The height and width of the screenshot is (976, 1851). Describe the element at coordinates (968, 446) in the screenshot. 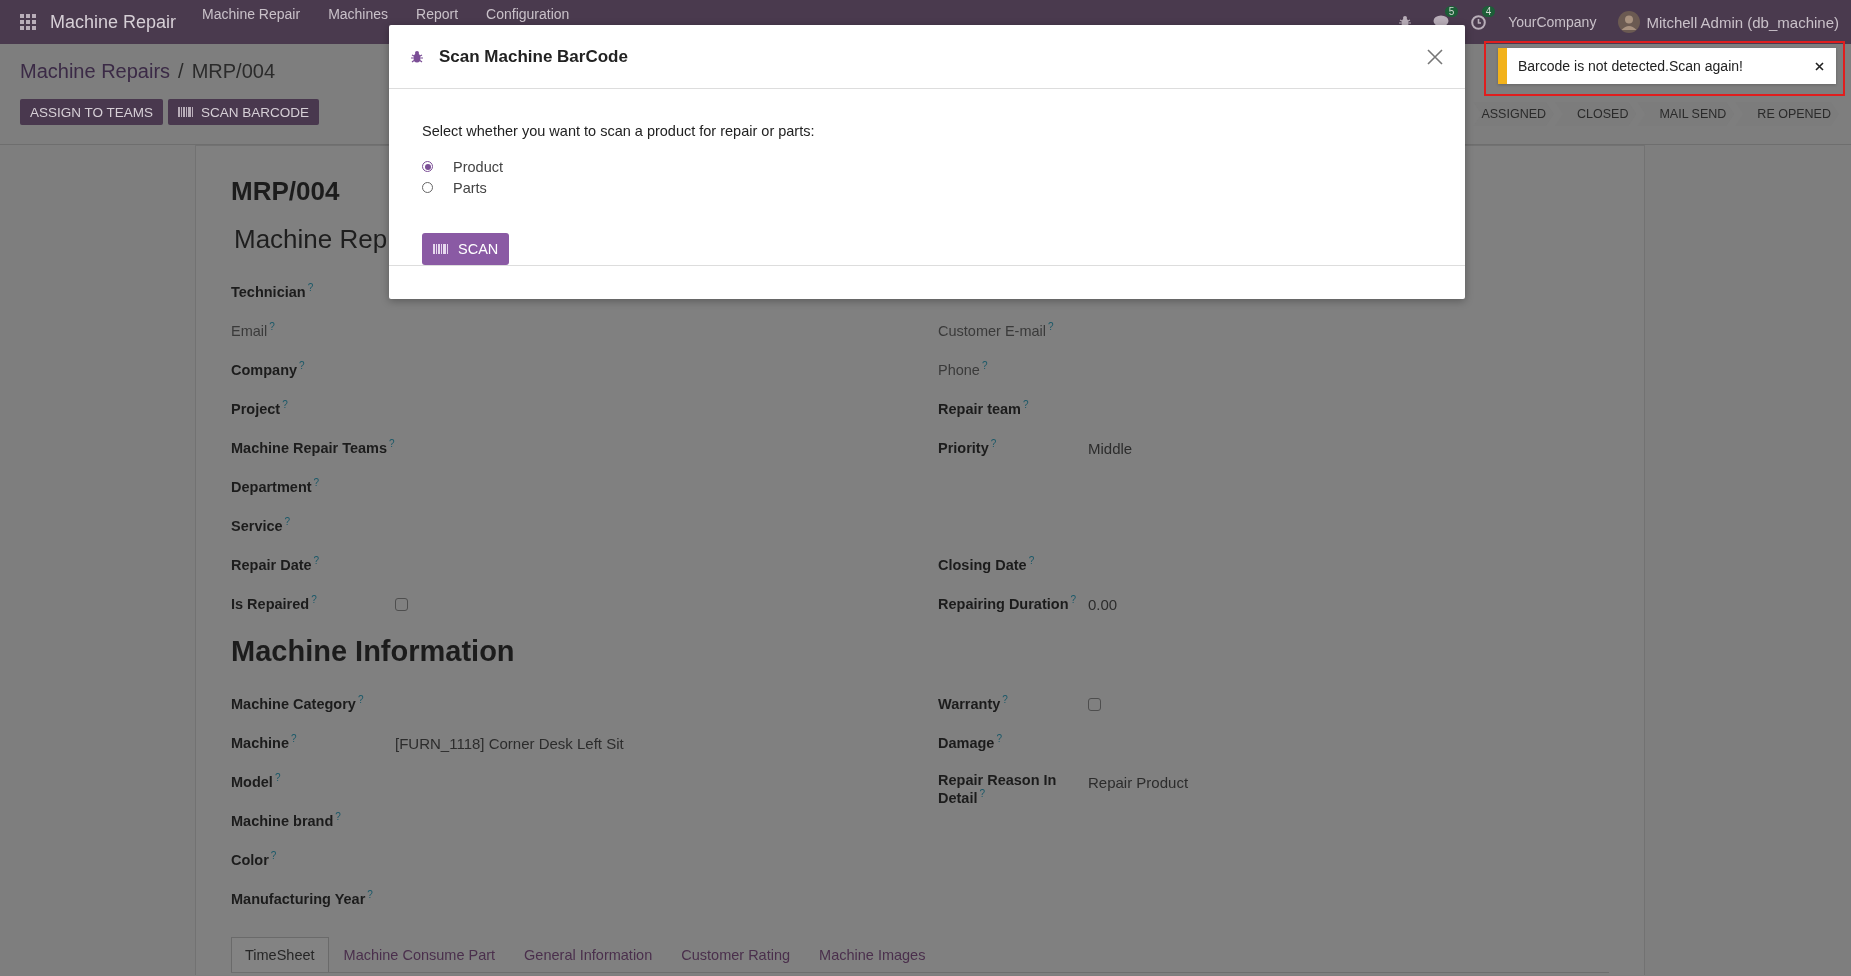

I see `field-label: Priority$^{?}$` at that location.